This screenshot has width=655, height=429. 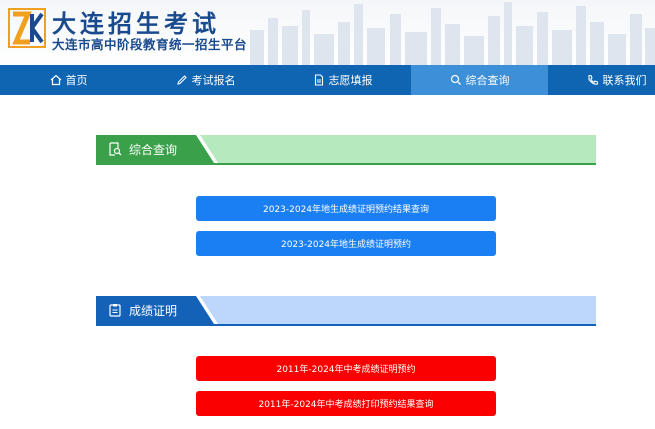 I want to click on exam-score-print-booking-result-button: 2011年-2024年中考成绩打印预约结果查询, so click(x=346, y=403).